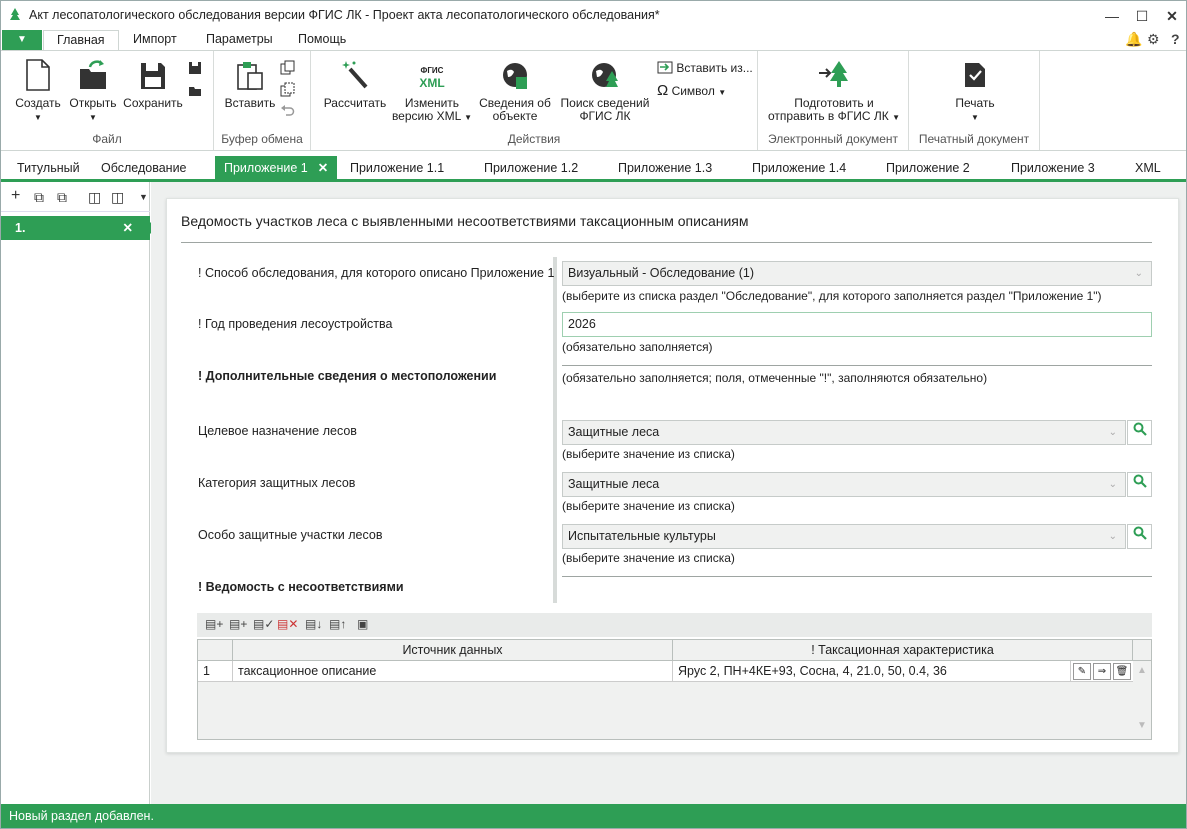  I want to click on paste-button: Вставить, so click(250, 84).